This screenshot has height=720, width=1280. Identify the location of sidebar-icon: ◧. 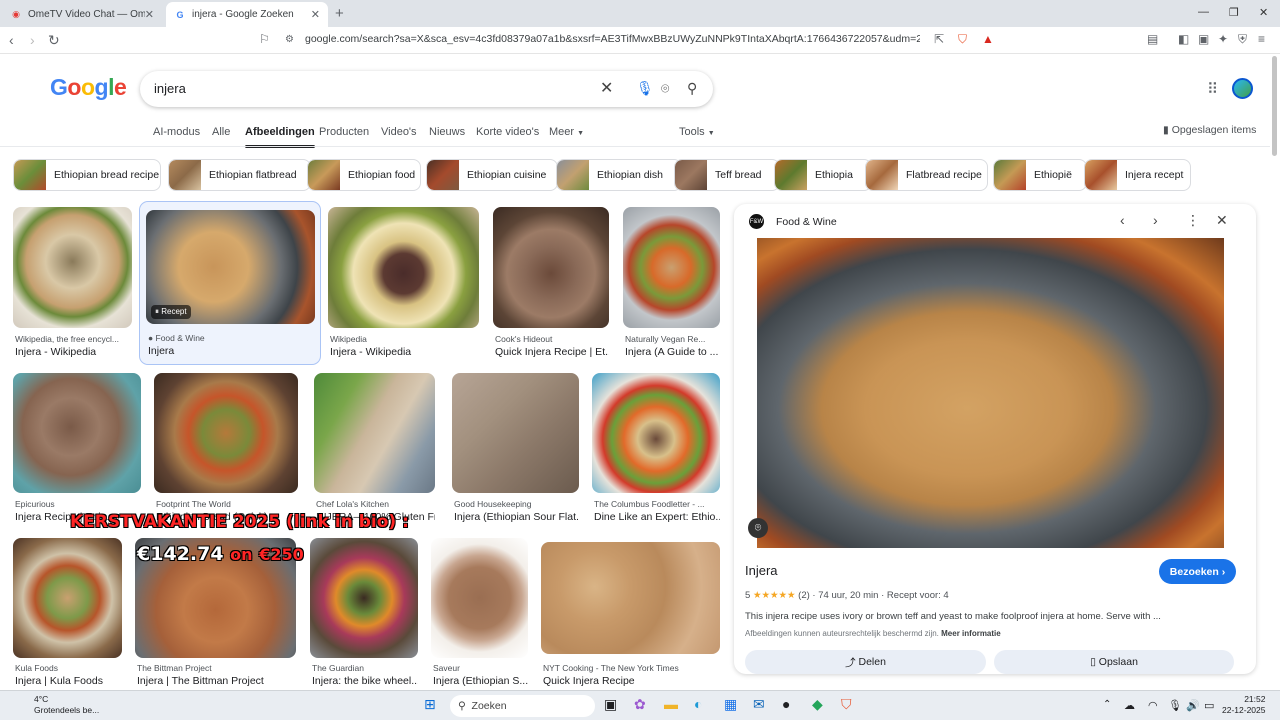
(1183, 39).